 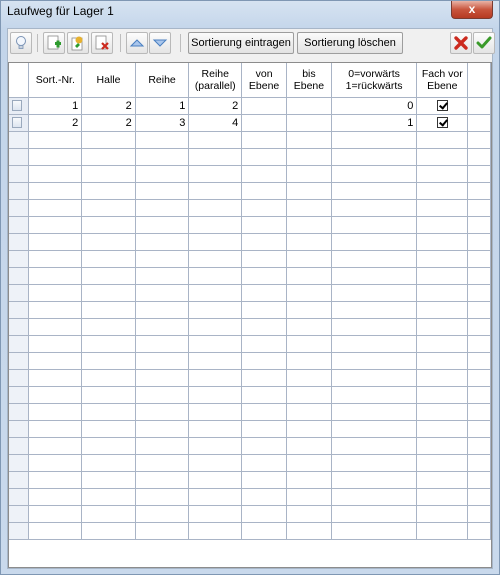 What do you see at coordinates (55, 80) in the screenshot?
I see `column-header: Sort.-Nr.` at bounding box center [55, 80].